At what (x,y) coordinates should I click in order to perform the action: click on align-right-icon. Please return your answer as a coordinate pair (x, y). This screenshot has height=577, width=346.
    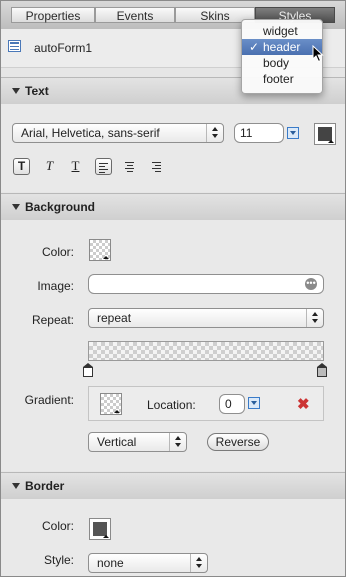
    Looking at the image, I should click on (156, 162).